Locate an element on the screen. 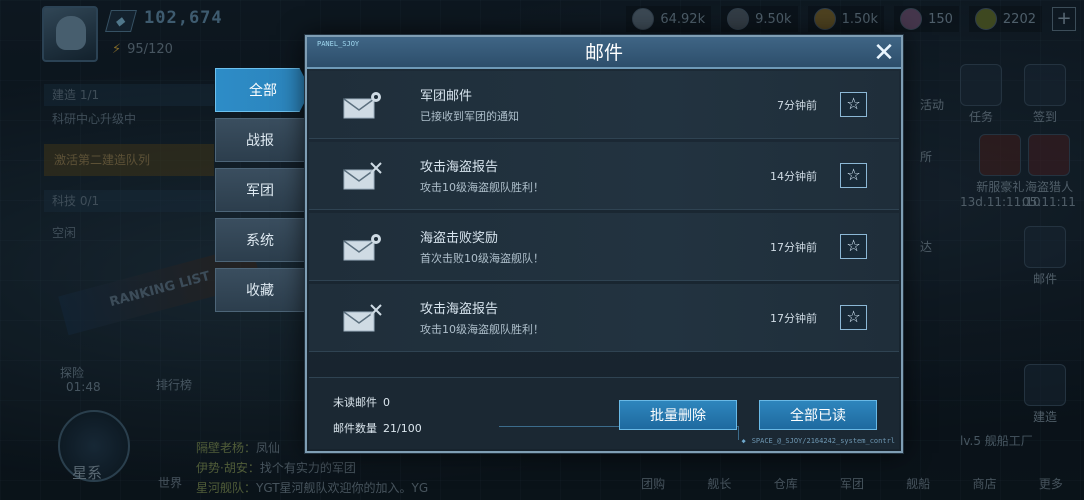 The image size is (1084, 500). mail-row: 海盗击败奖励 首次击败10级海盗舰队！ 17分钟前 ☆ is located at coordinates (604, 247).